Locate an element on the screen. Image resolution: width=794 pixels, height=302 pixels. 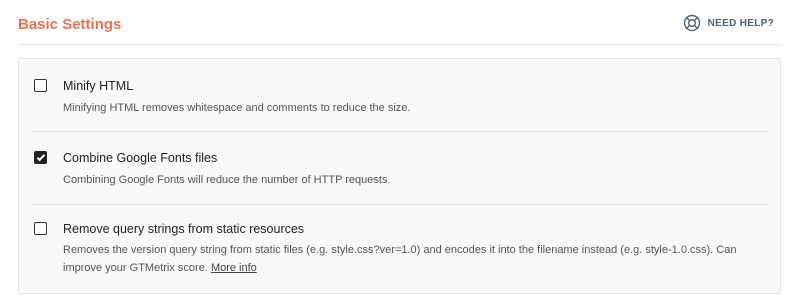
minify-html-label: Minify HTML is located at coordinates (98, 86).